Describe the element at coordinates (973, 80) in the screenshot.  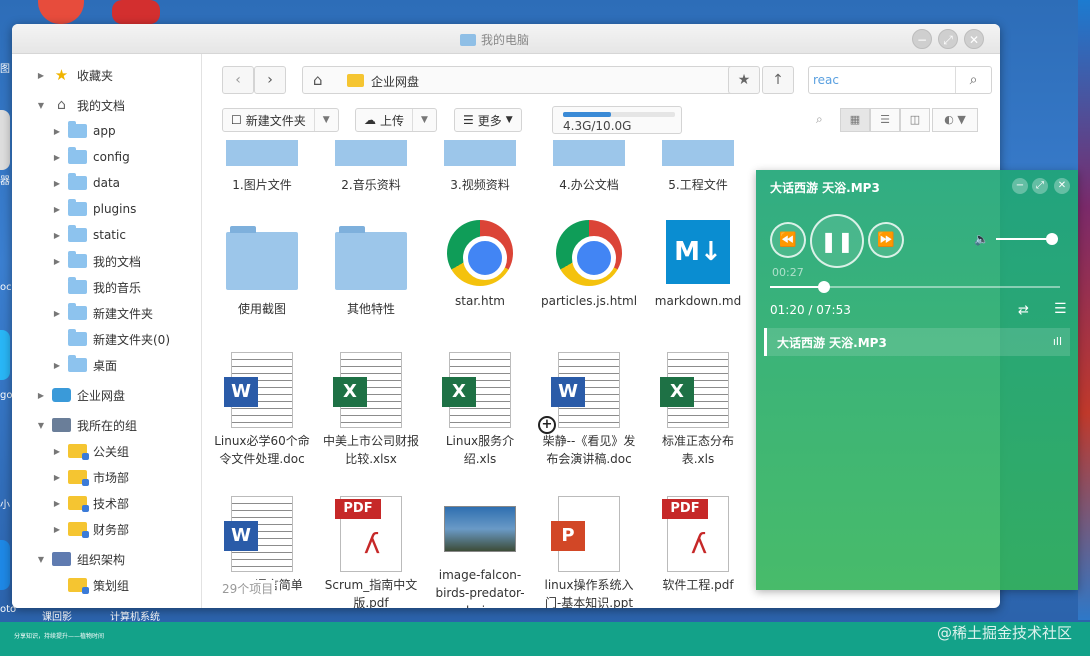
I see `search-icon: ⌕` at that location.